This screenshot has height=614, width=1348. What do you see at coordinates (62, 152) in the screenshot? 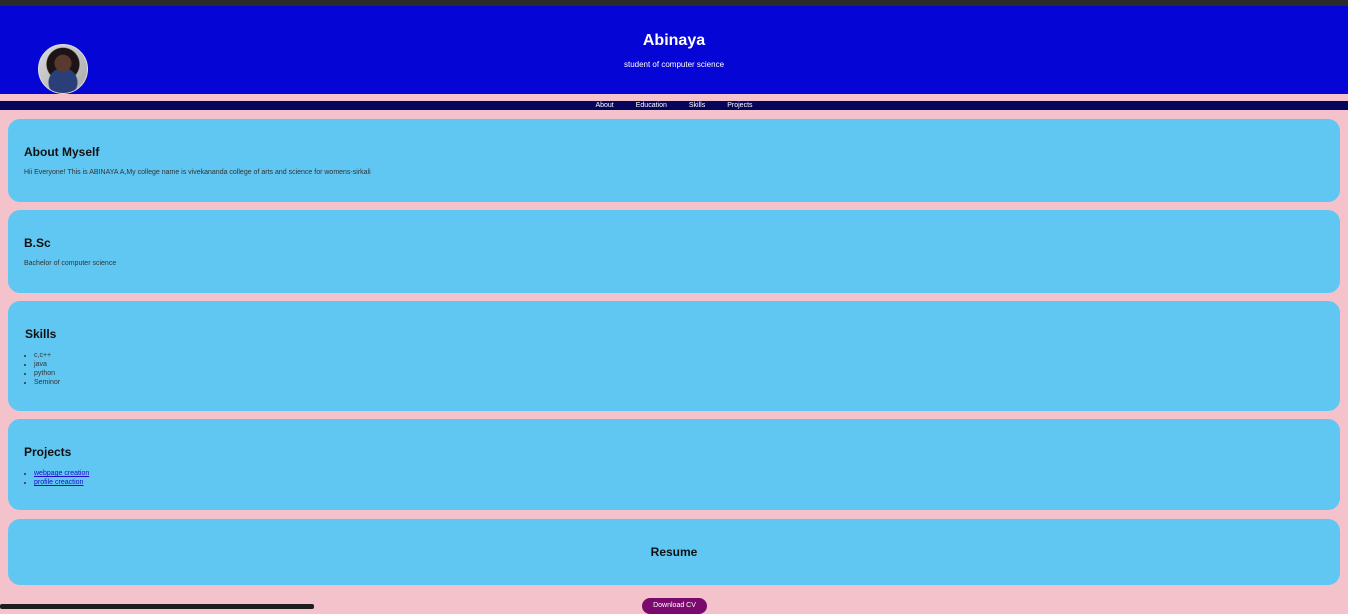
I see `about-title: About Myself` at bounding box center [62, 152].